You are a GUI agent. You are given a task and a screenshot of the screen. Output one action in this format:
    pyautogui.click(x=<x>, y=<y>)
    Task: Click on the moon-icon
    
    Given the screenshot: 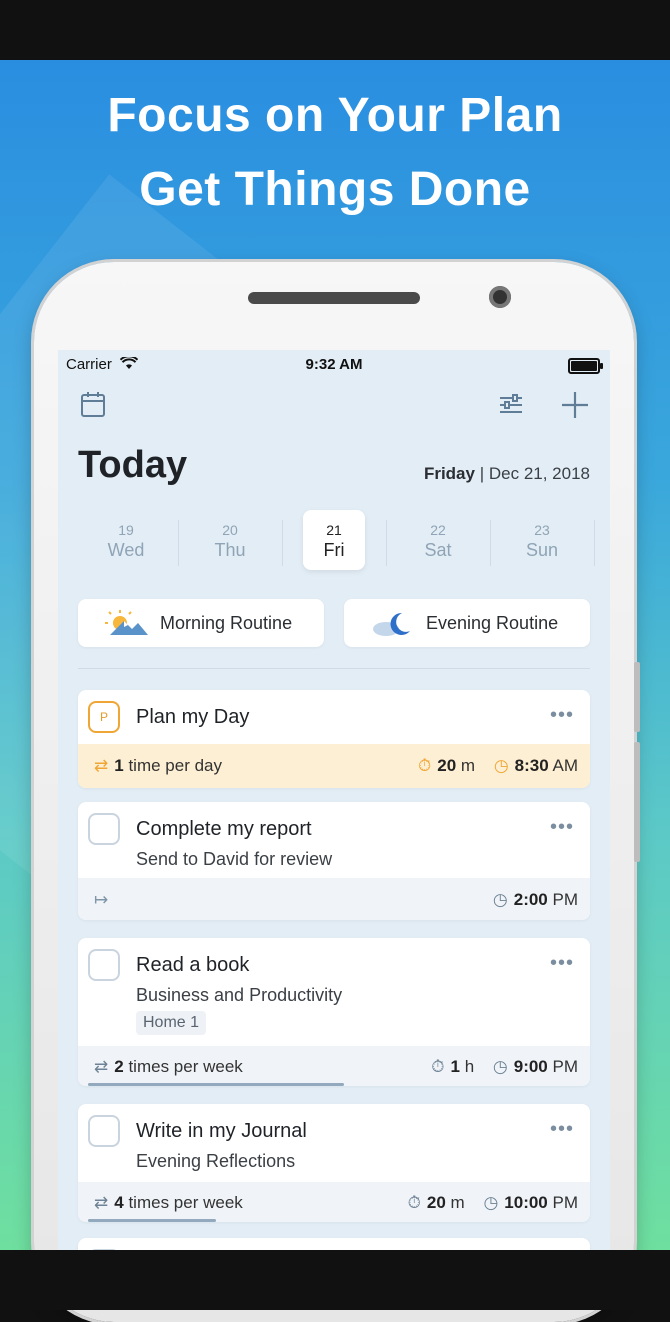 What is the action you would take?
    pyautogui.click(x=391, y=624)
    